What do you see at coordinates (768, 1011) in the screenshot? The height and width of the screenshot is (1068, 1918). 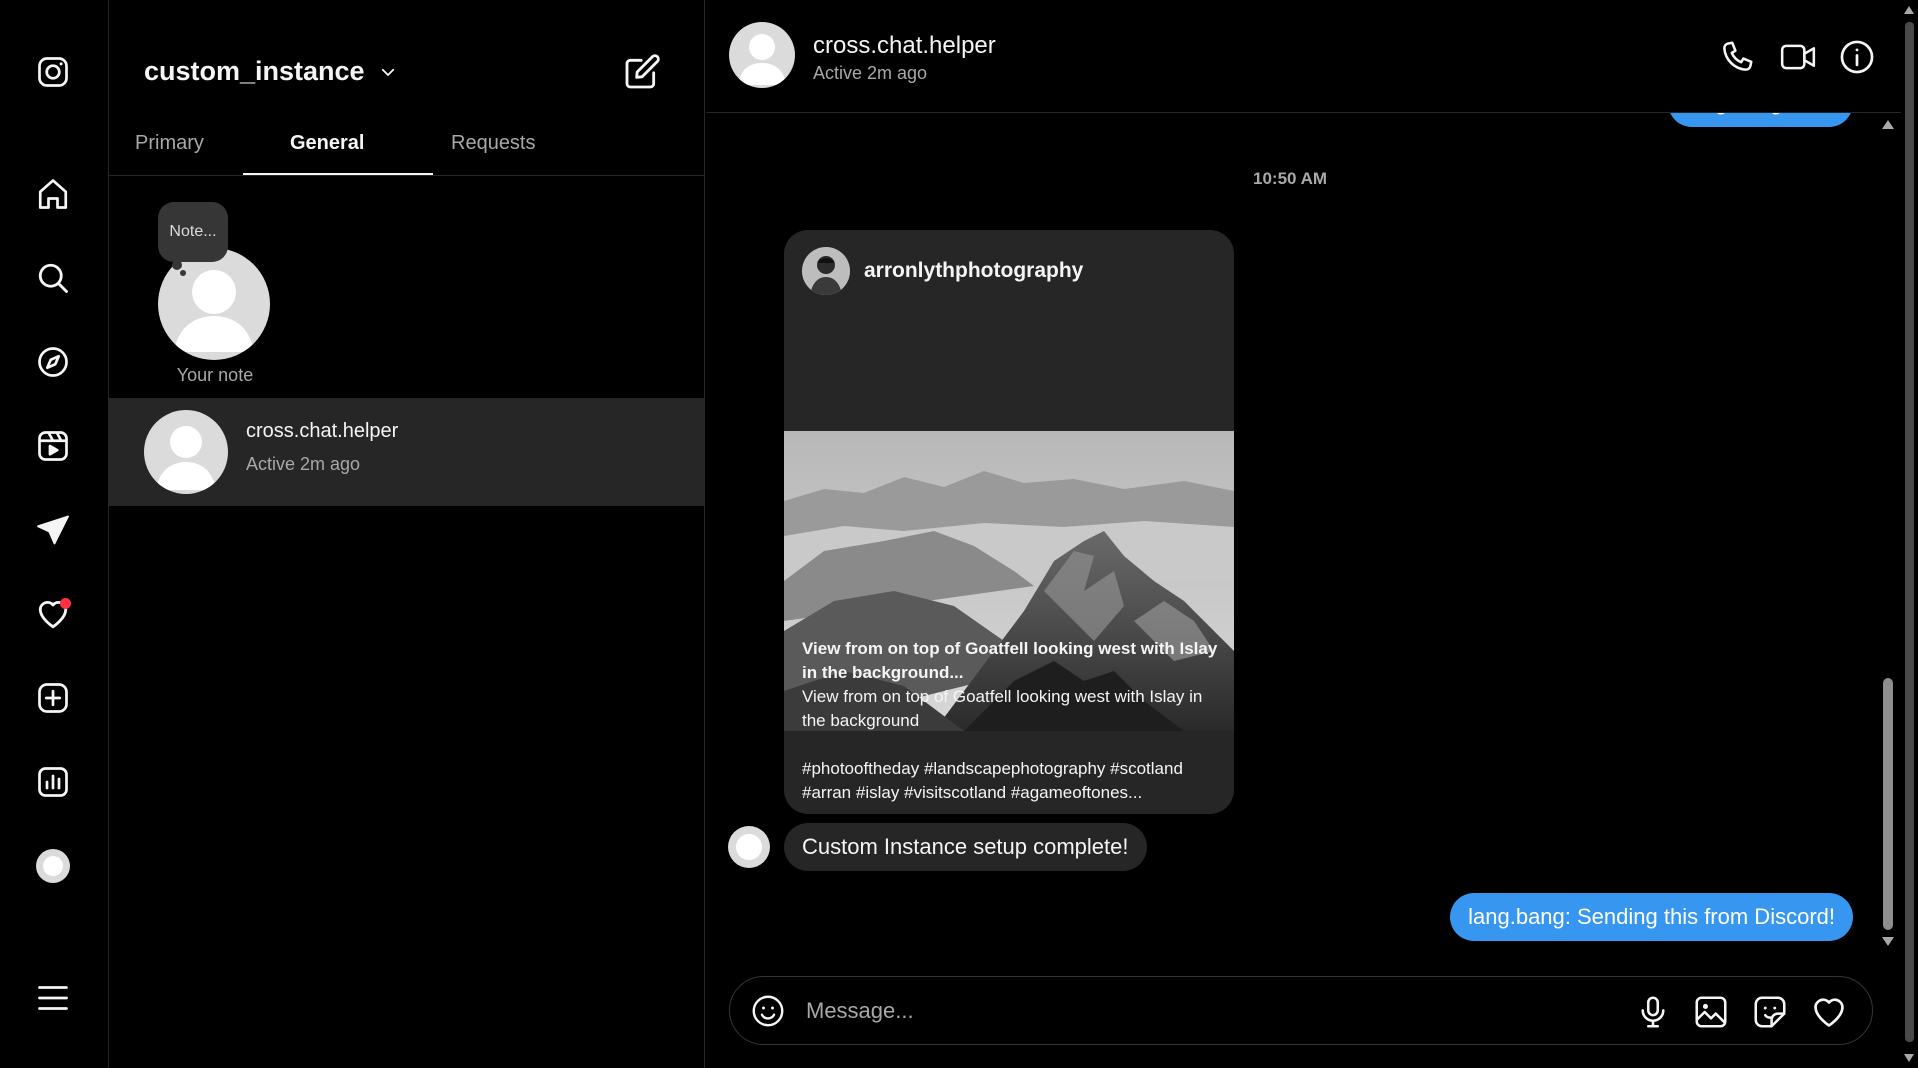 I see `emoji-icon` at bounding box center [768, 1011].